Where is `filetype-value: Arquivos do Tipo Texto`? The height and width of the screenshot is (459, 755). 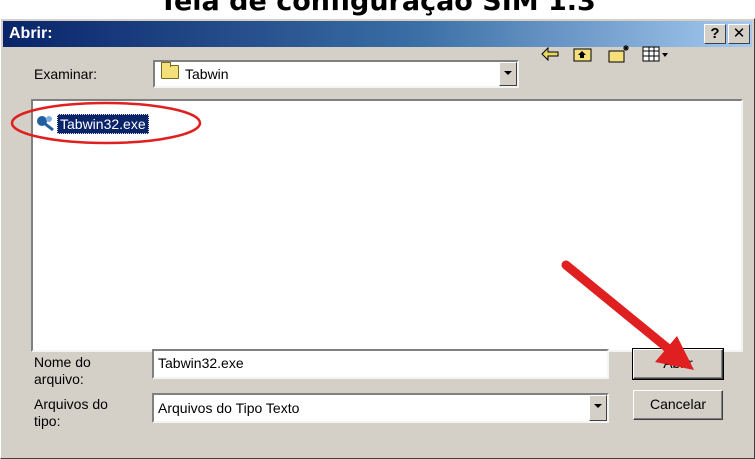
filetype-value: Arquivos do Tipo Texto is located at coordinates (229, 408).